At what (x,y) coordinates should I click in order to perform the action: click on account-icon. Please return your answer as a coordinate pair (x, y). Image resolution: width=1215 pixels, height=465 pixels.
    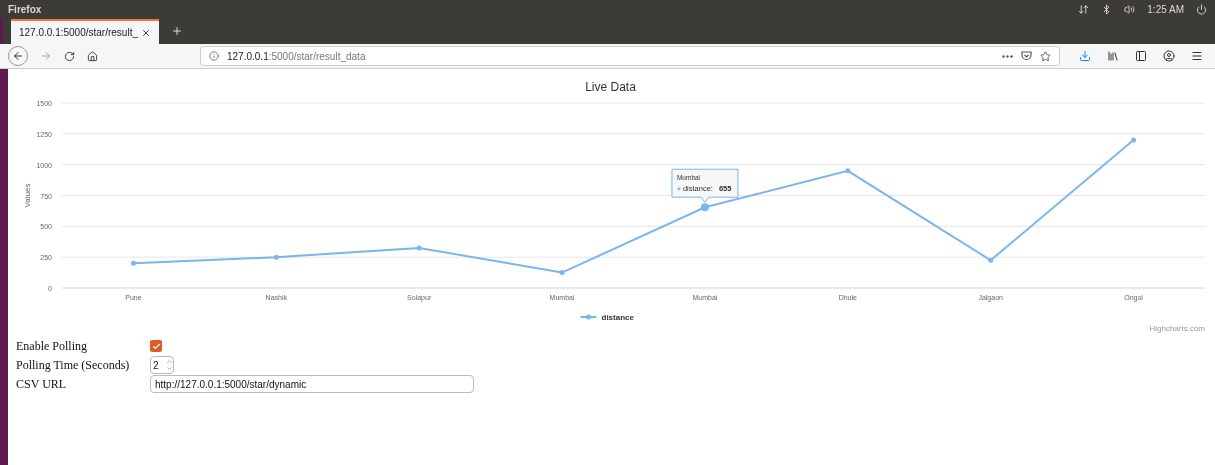
    Looking at the image, I should click on (1169, 56).